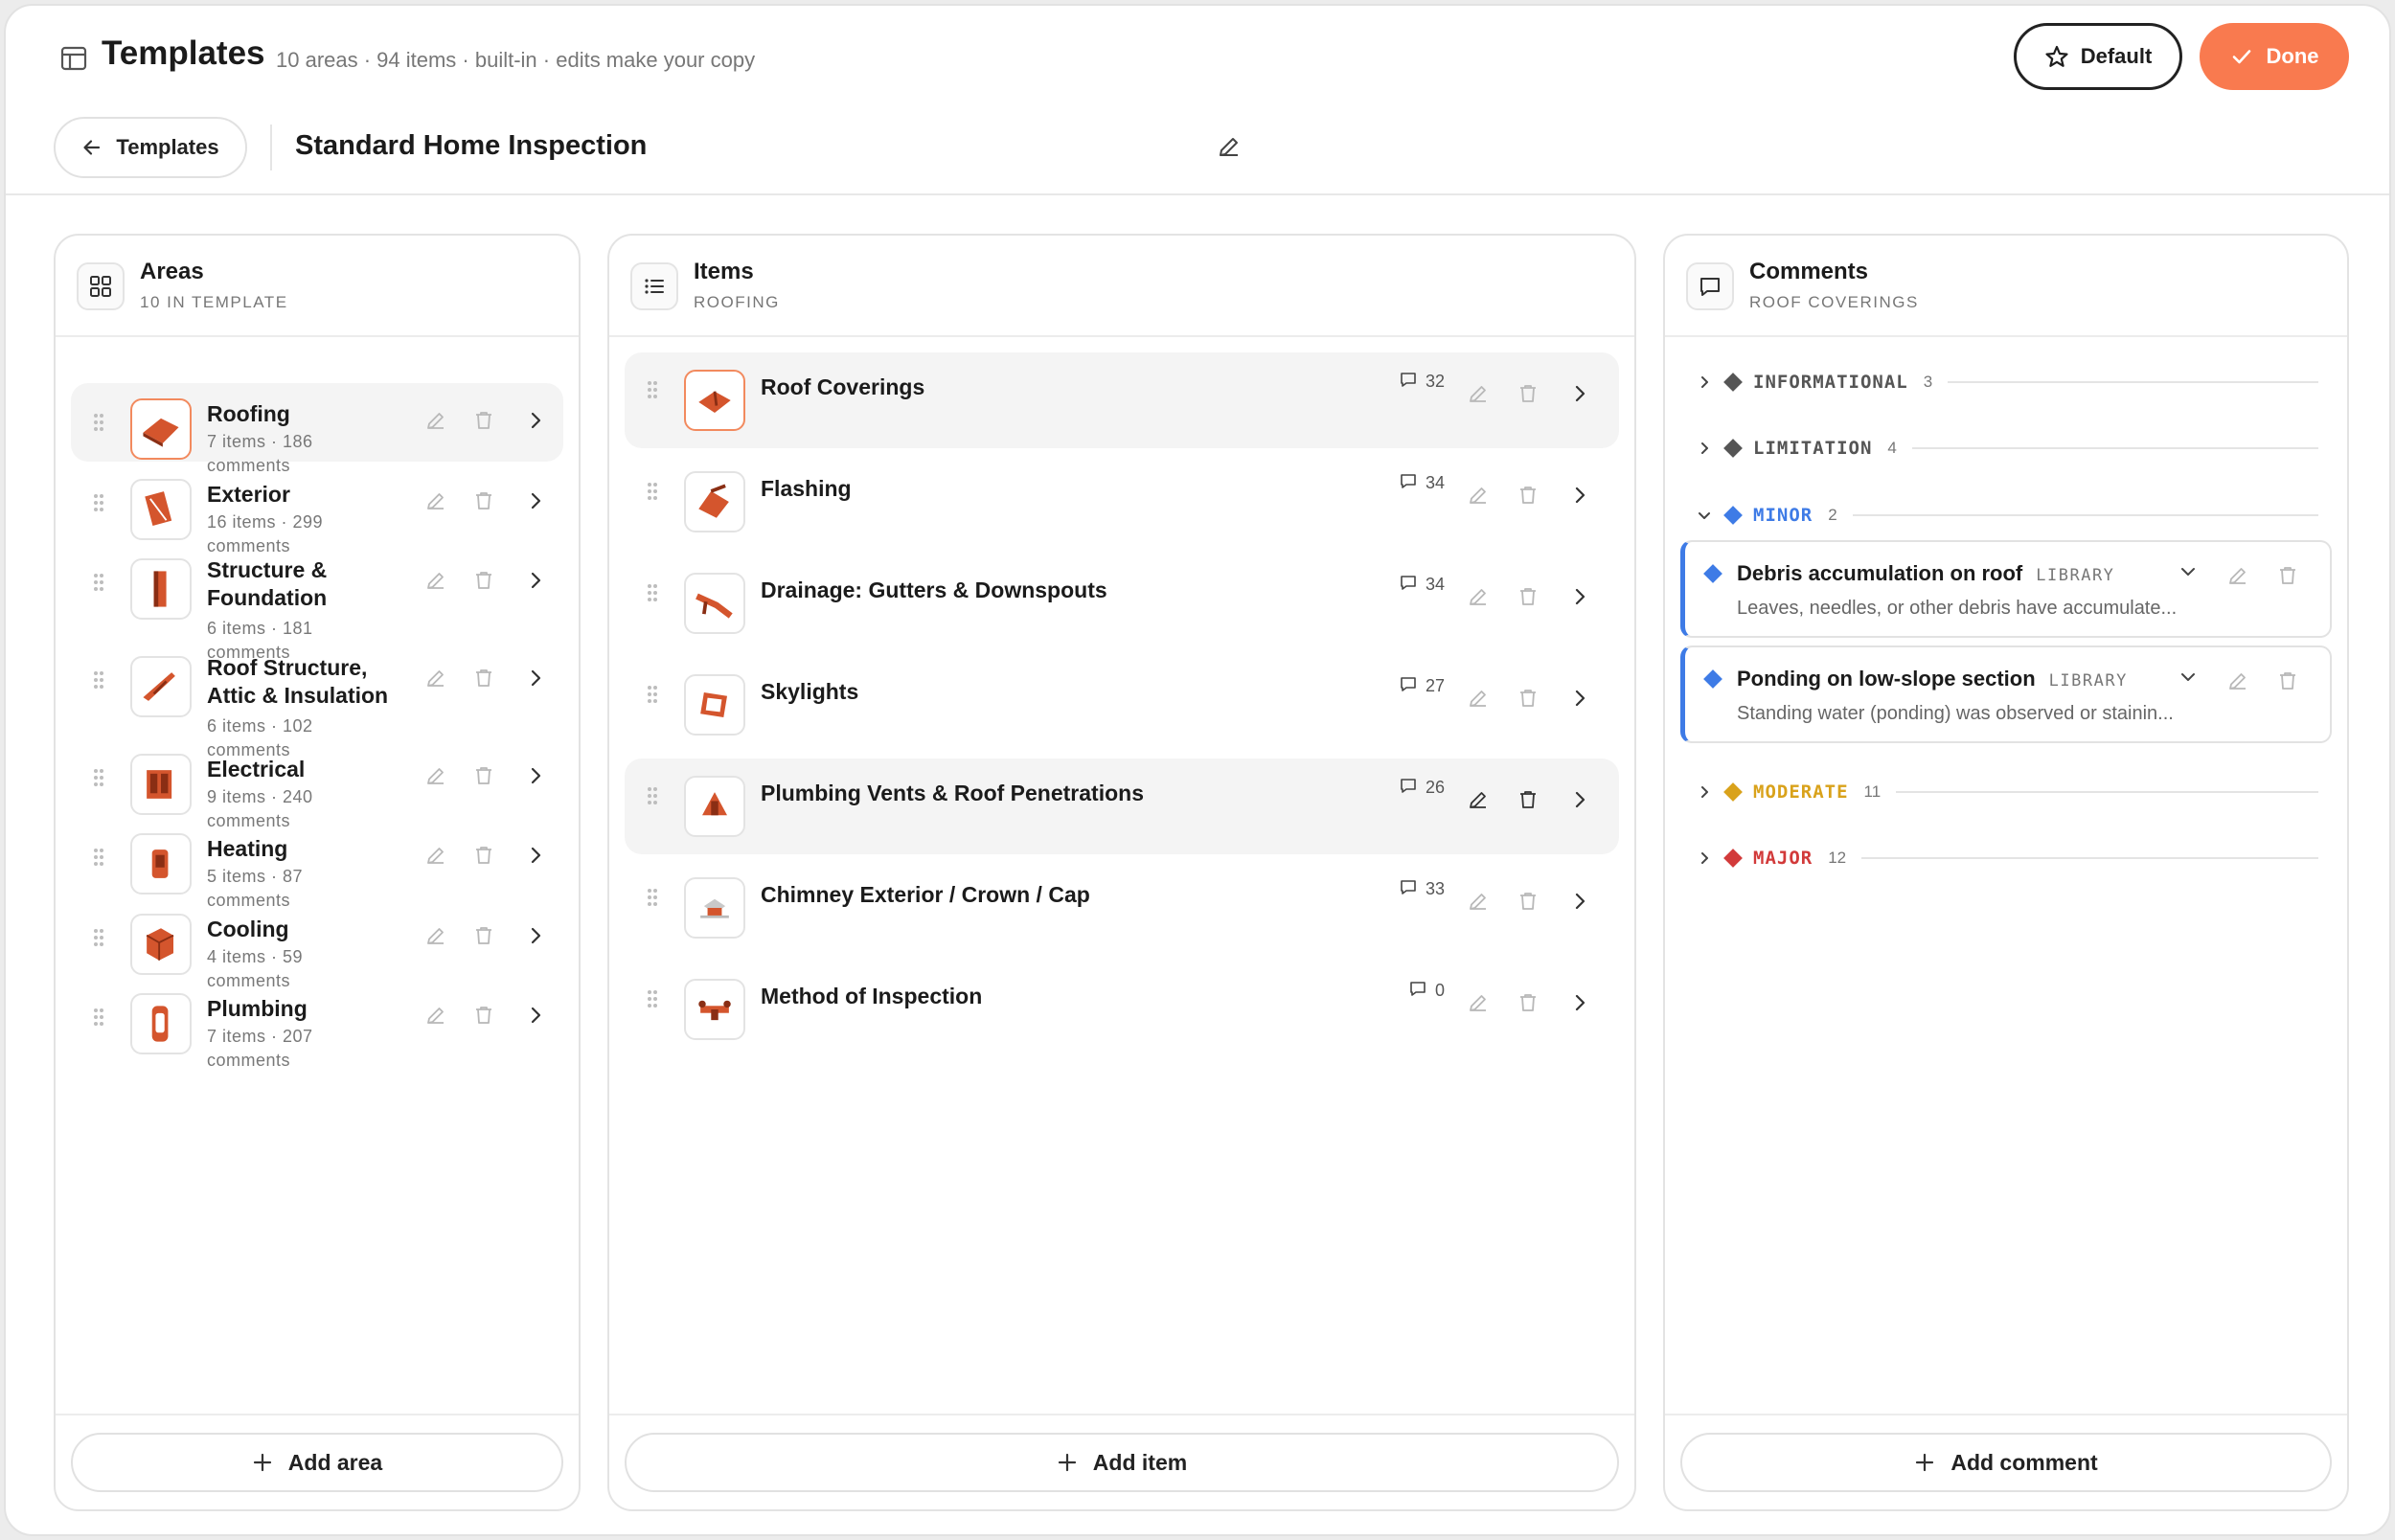  Describe the element at coordinates (2274, 56) in the screenshot. I see `done-button: Done` at that location.